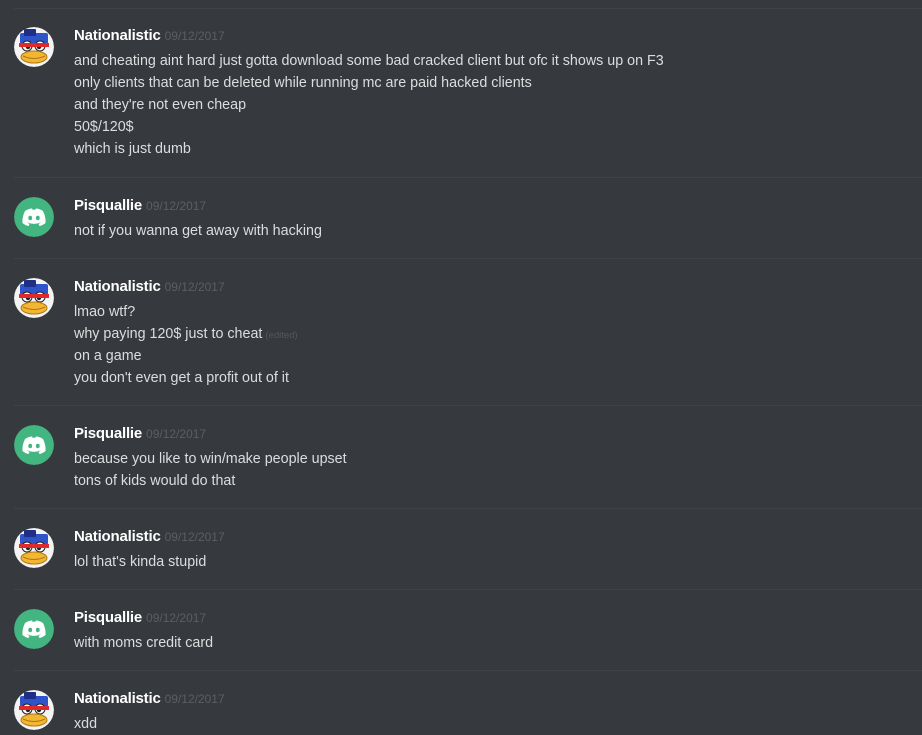 The image size is (922, 735). What do you see at coordinates (181, 378) in the screenshot?
I see `message-text: you don't even get a profit out of it` at bounding box center [181, 378].